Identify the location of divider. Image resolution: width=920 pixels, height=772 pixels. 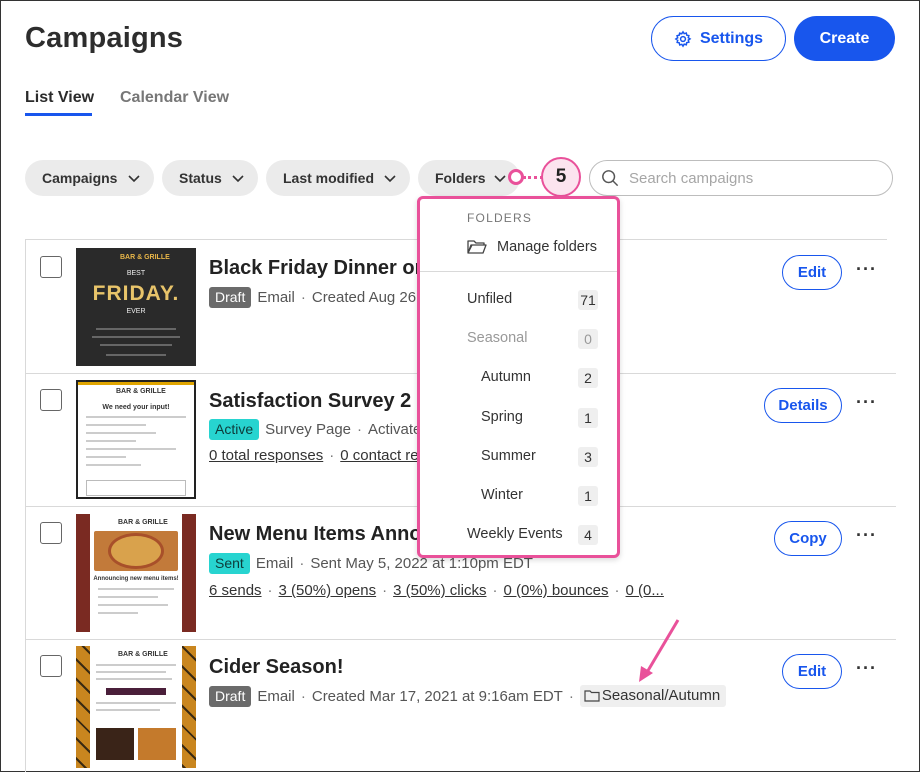
(518, 271).